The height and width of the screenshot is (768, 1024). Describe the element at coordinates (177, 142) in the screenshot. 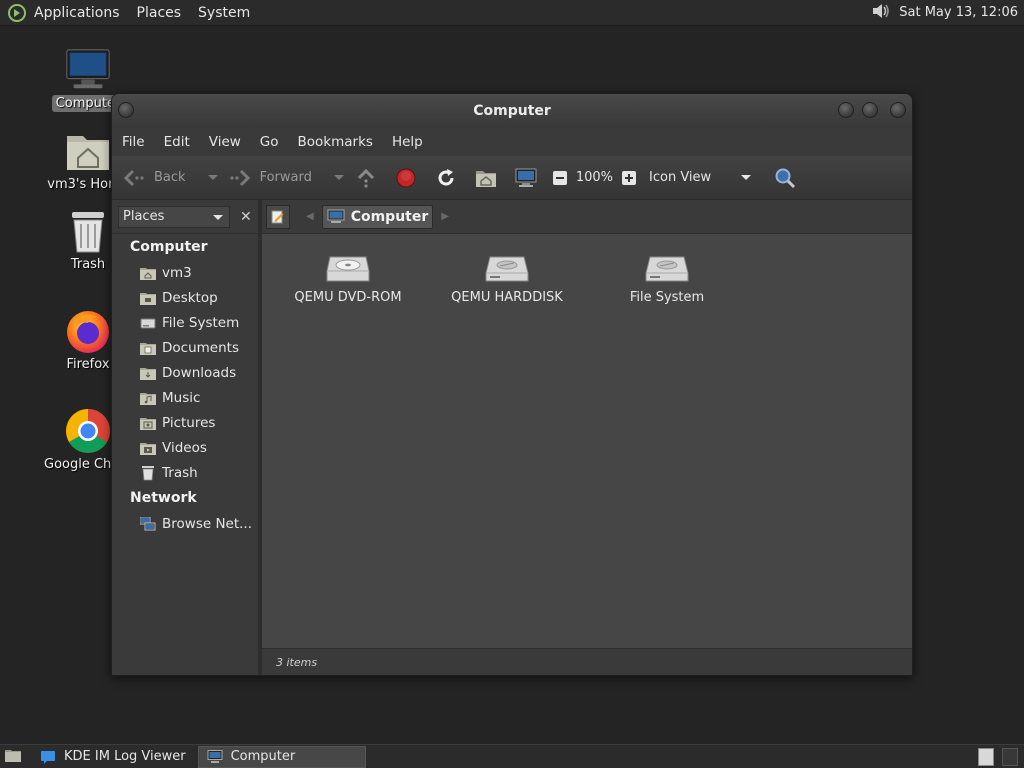

I see `menu-edit: Edit` at that location.